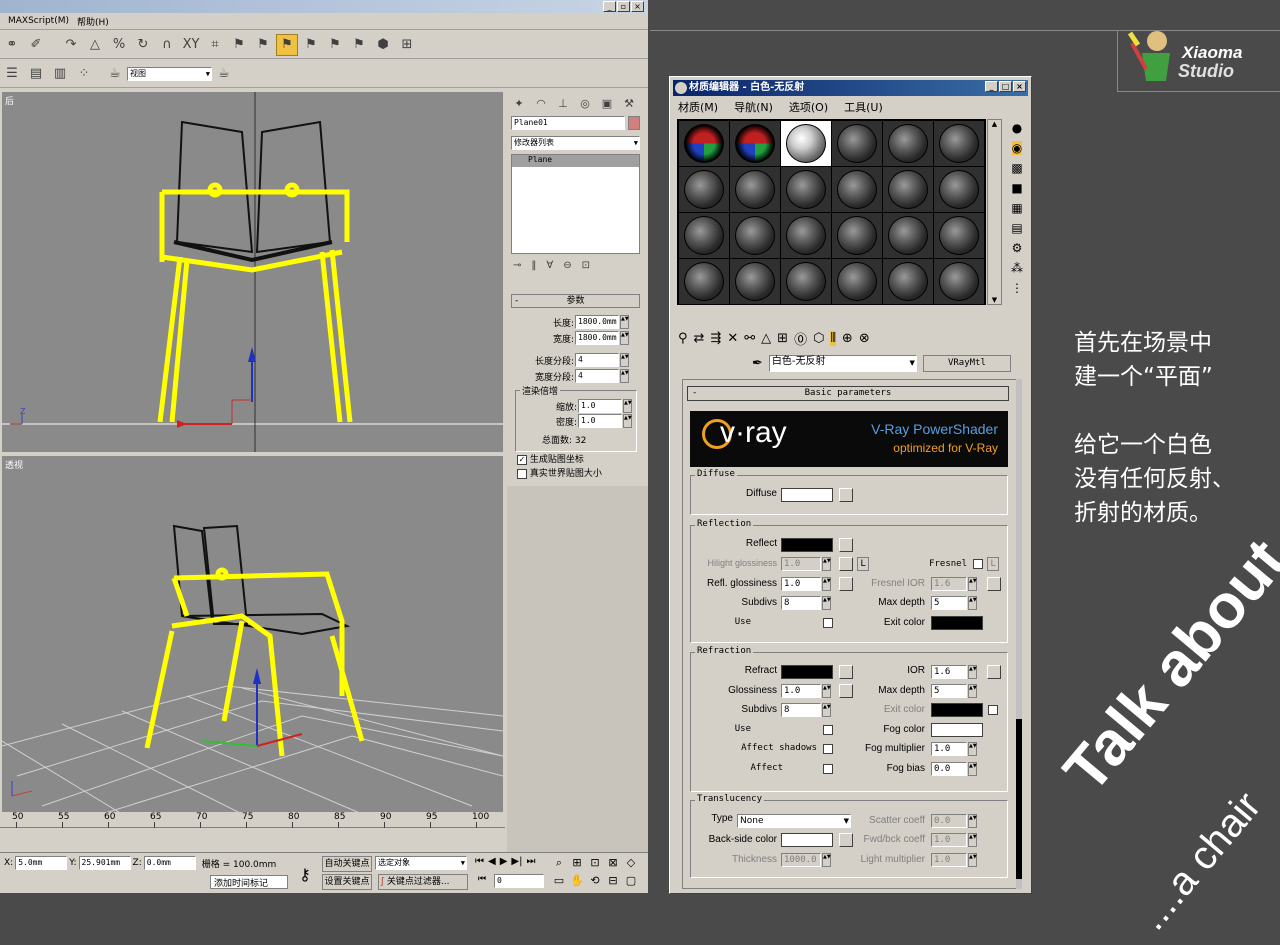 This screenshot has height=945, width=1280. I want to click on motion-tab-icon: ◎, so click(585, 103).